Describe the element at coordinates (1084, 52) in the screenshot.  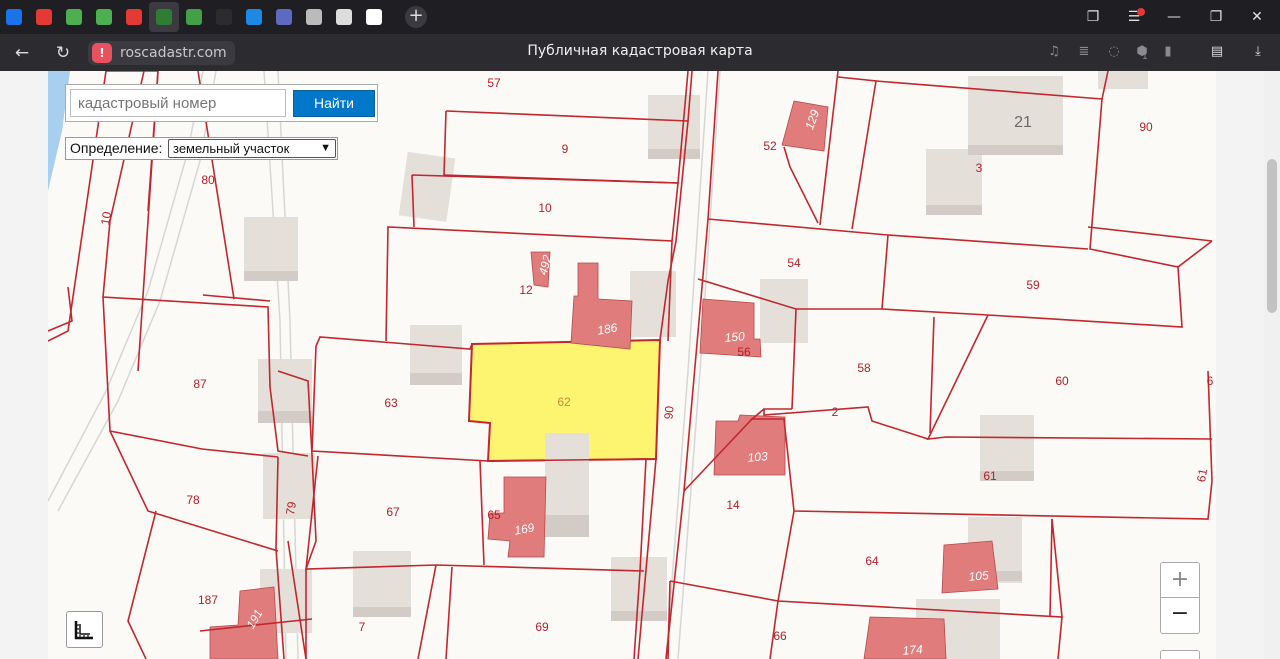
I see `reader-icon: ≣` at that location.